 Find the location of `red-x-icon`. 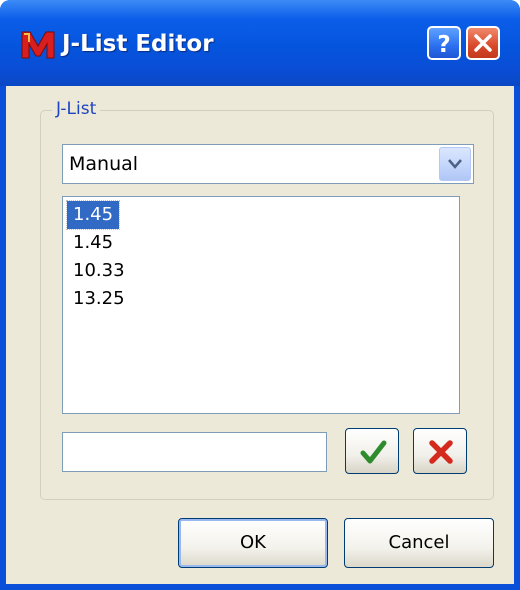

red-x-icon is located at coordinates (441, 452).